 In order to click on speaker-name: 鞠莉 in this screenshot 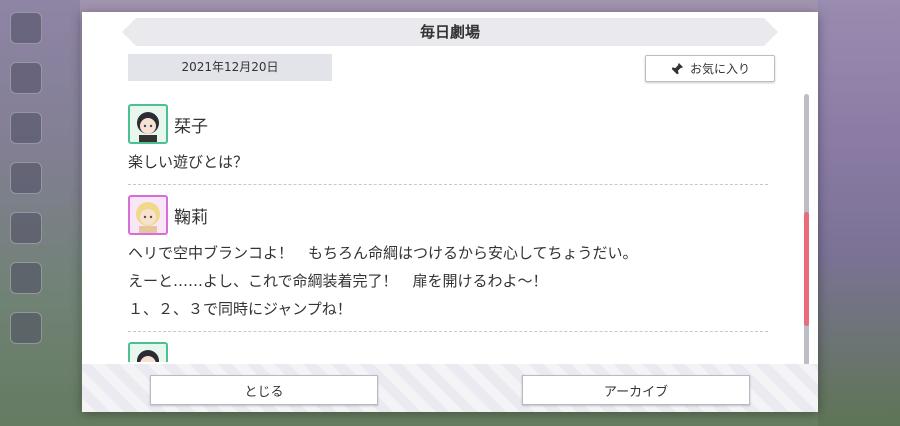, I will do `click(191, 217)`.